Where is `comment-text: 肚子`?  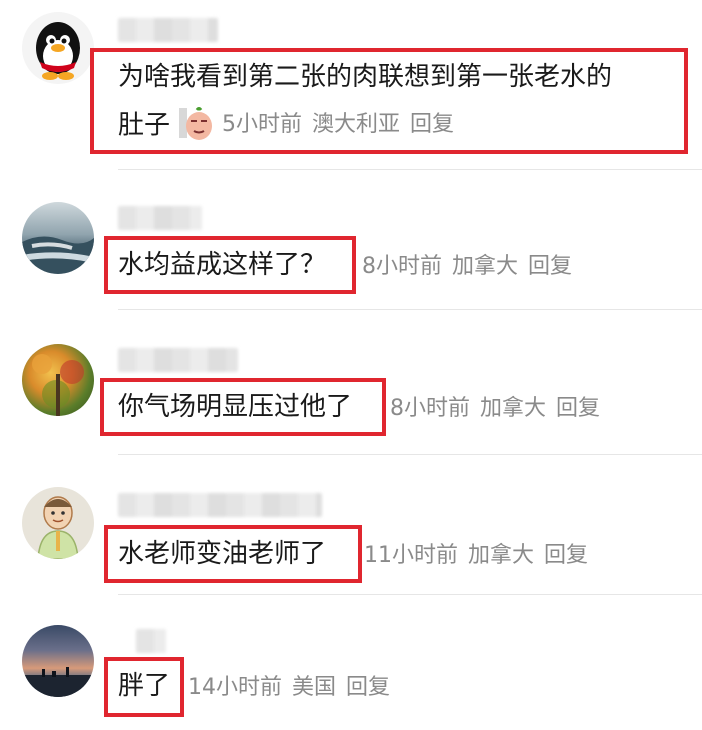
comment-text: 肚子 is located at coordinates (144, 125).